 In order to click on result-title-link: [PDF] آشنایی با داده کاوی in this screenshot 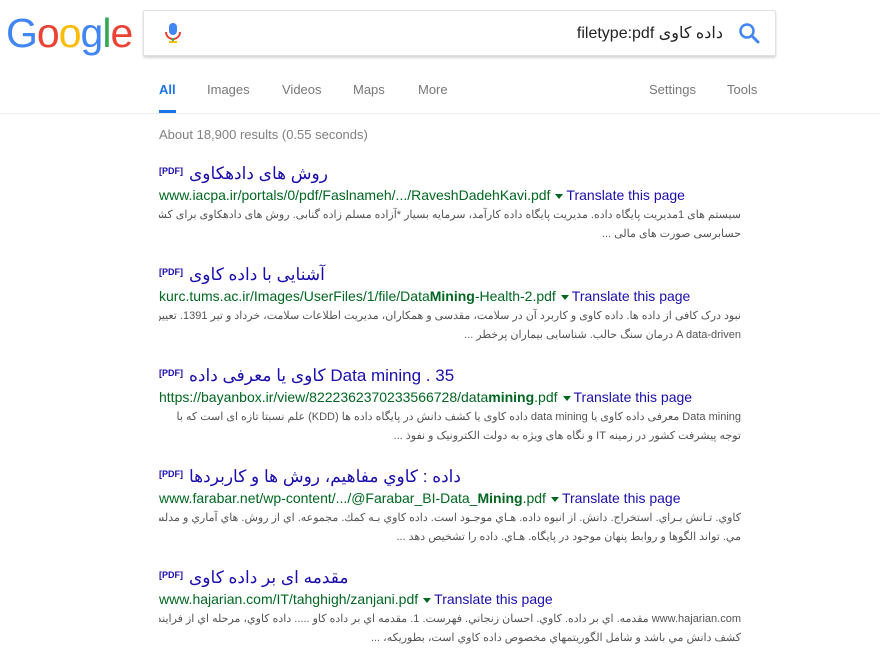, I will do `click(459, 276)`.